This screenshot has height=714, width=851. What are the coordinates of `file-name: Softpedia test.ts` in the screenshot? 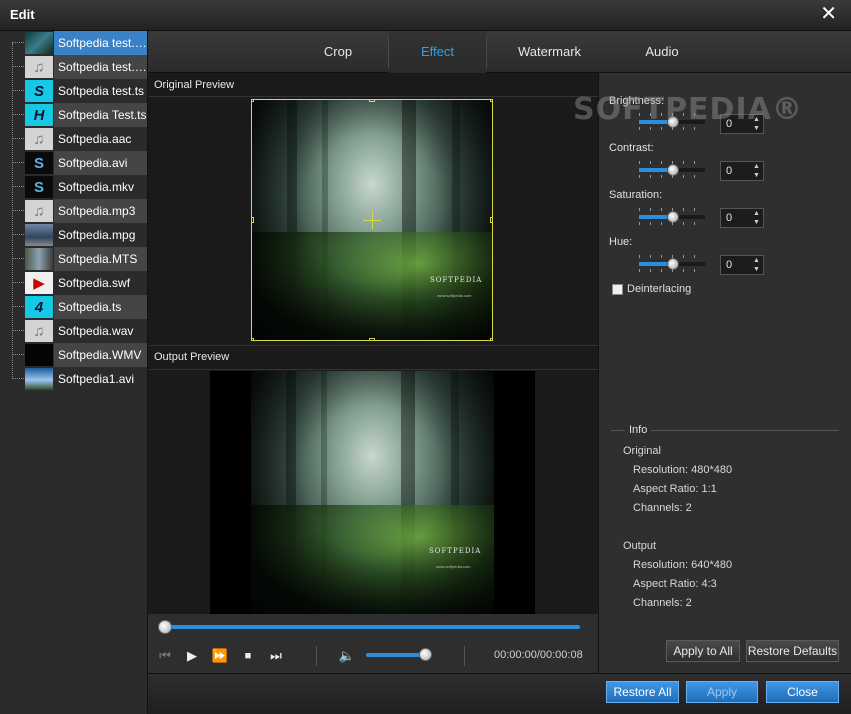 It's located at (101, 91).